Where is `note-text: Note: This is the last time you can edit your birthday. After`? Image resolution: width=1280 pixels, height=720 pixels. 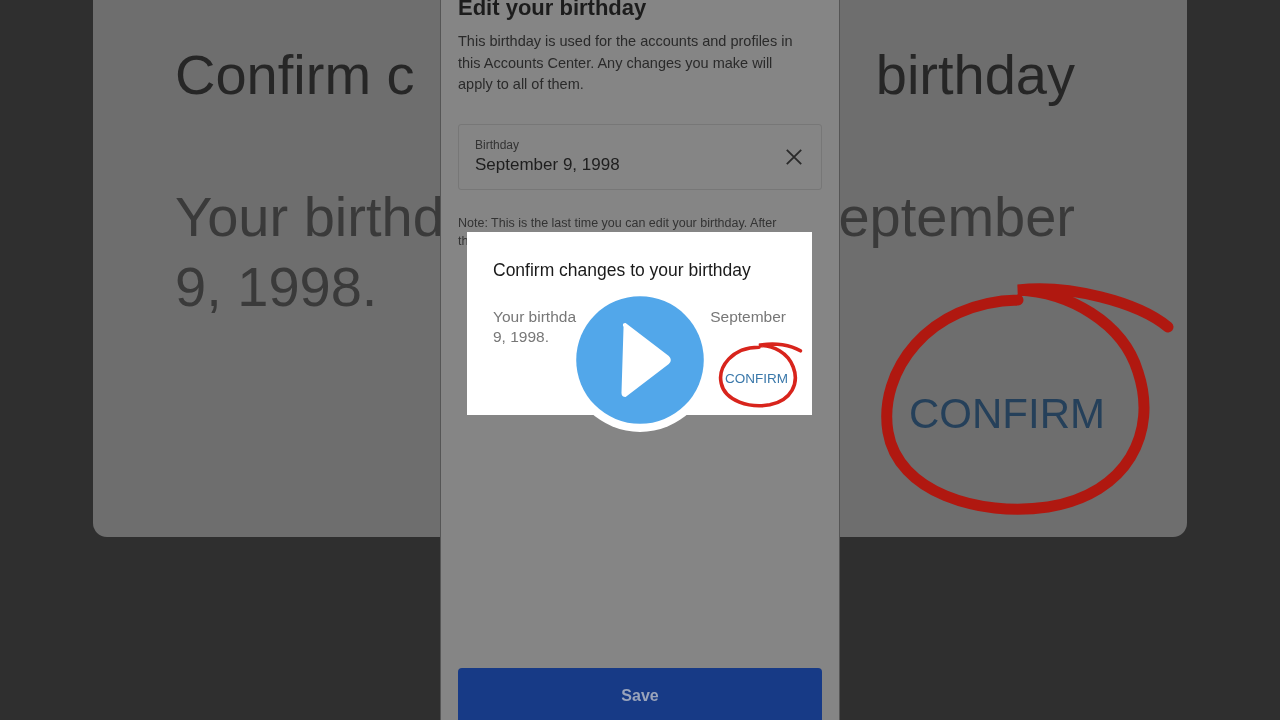
note-text: Note: This is the last time you can edit your birthday. After is located at coordinates (618, 223).